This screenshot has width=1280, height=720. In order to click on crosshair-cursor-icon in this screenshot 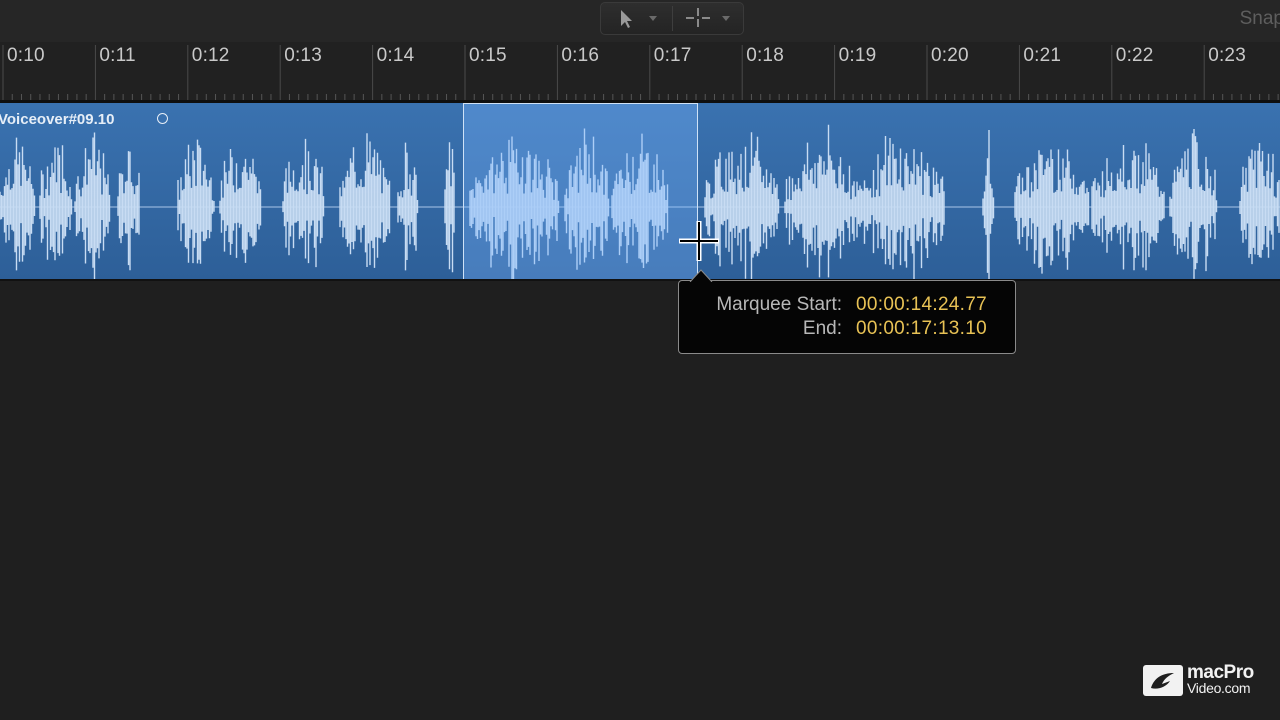, I will do `click(699, 241)`.